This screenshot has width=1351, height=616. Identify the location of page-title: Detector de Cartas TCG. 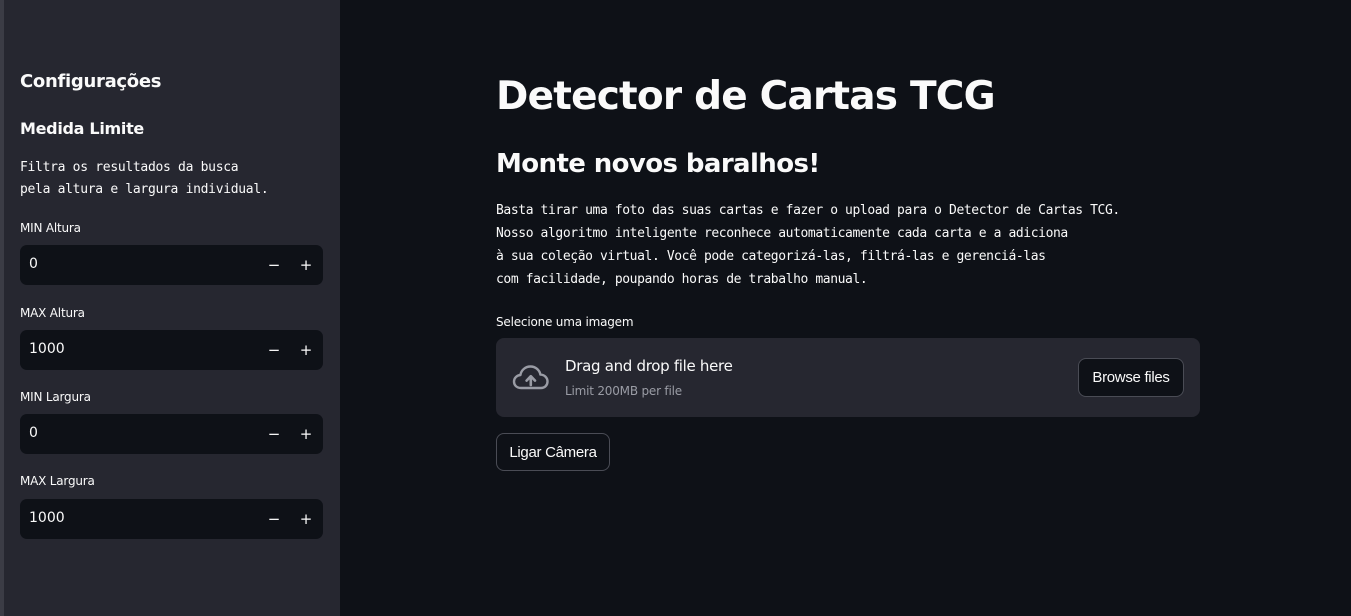
(746, 96).